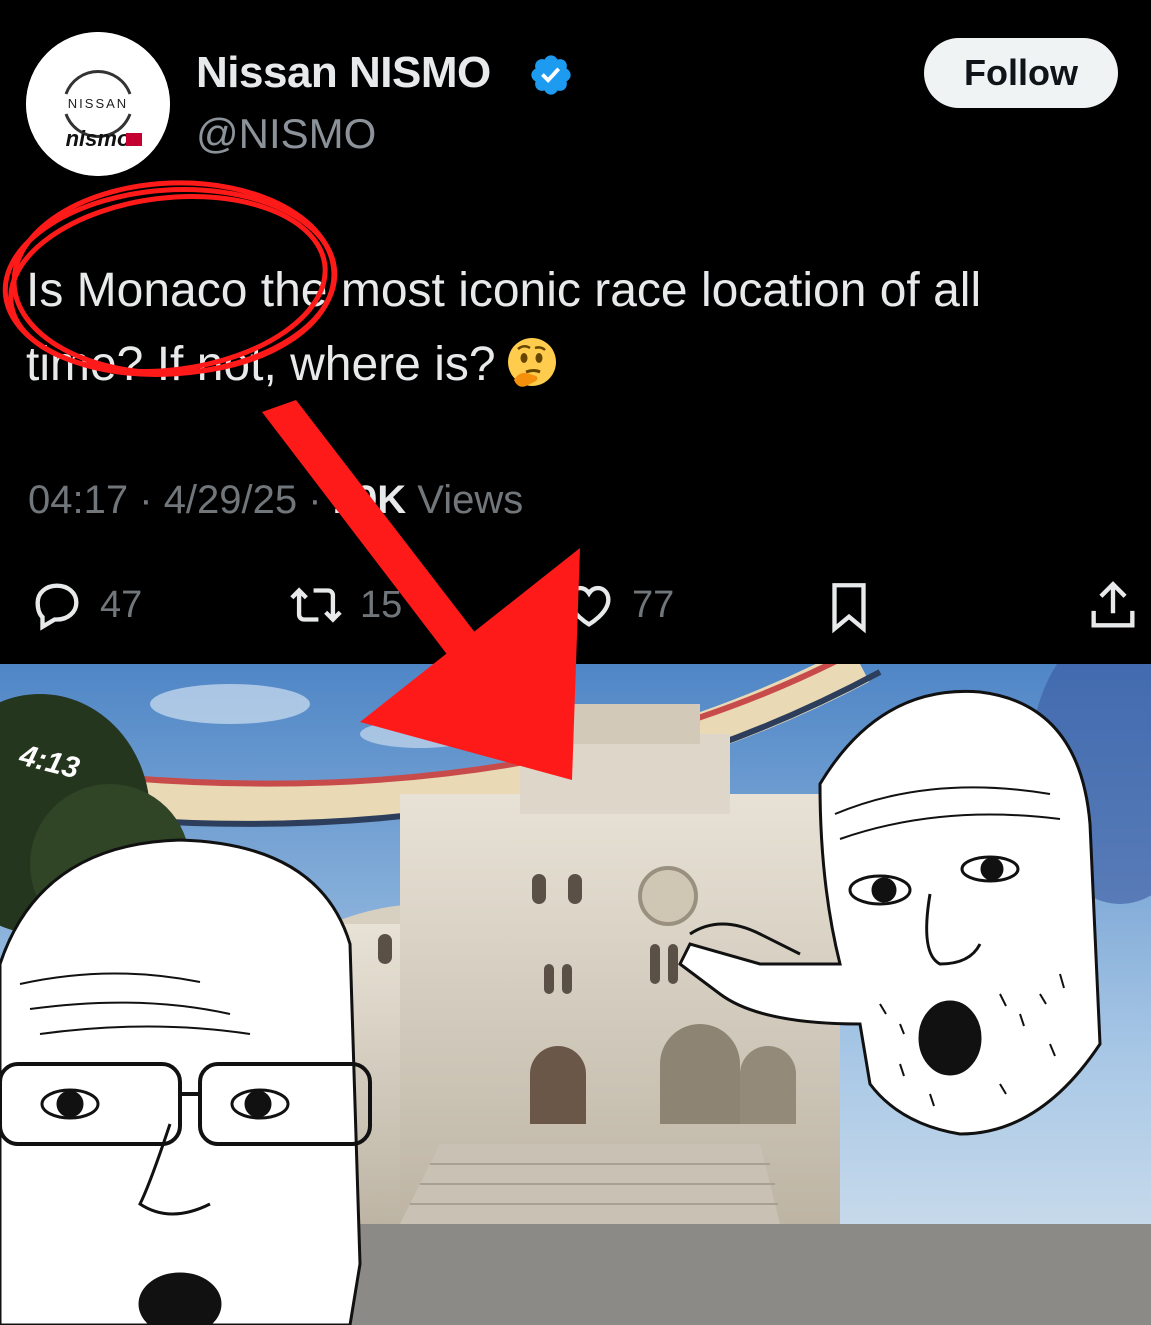  I want to click on action-bar: 47 15 77, so click(575, 607).